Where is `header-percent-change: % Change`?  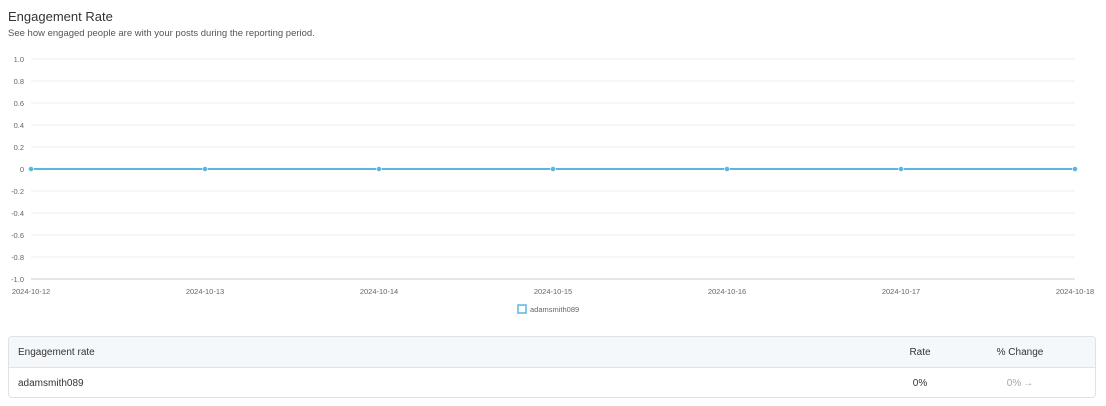
header-percent-change: % Change is located at coordinates (1020, 352).